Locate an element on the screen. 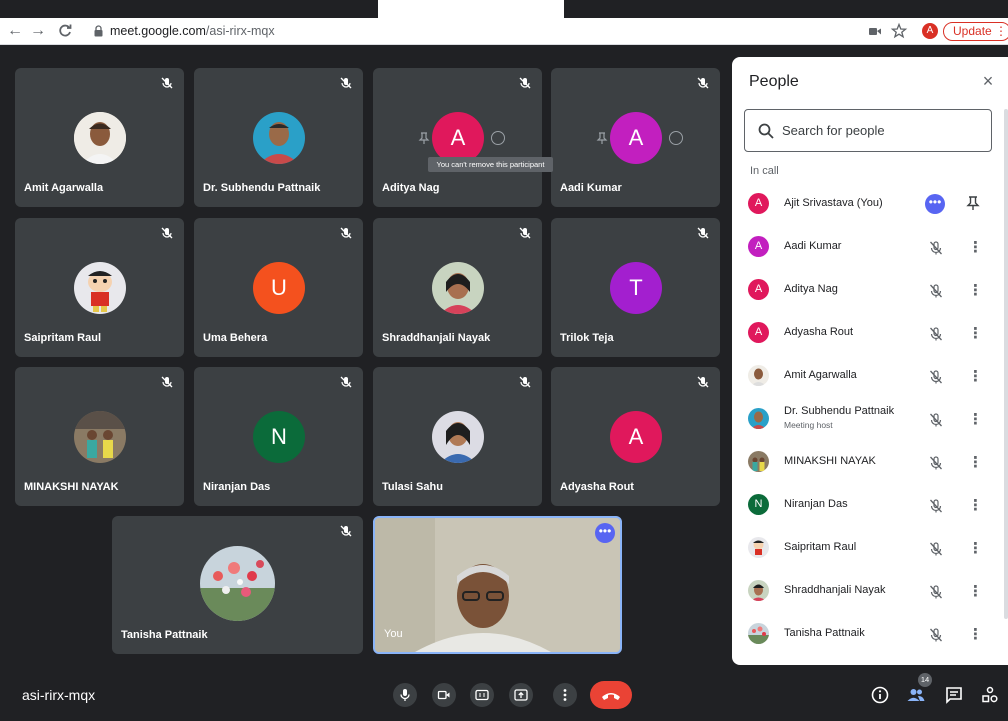  participant-name: Tulasi Sahu is located at coordinates (412, 487).